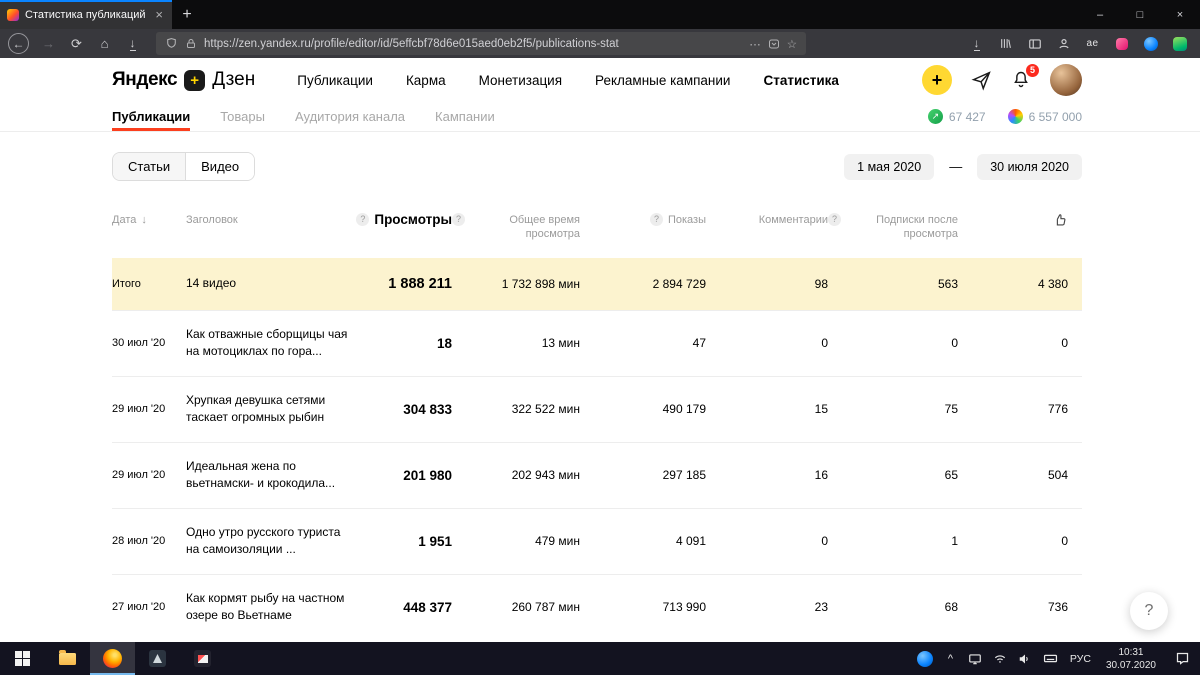 Image resolution: width=1200 pixels, height=675 pixels. I want to click on lock-icon, so click(191, 44).